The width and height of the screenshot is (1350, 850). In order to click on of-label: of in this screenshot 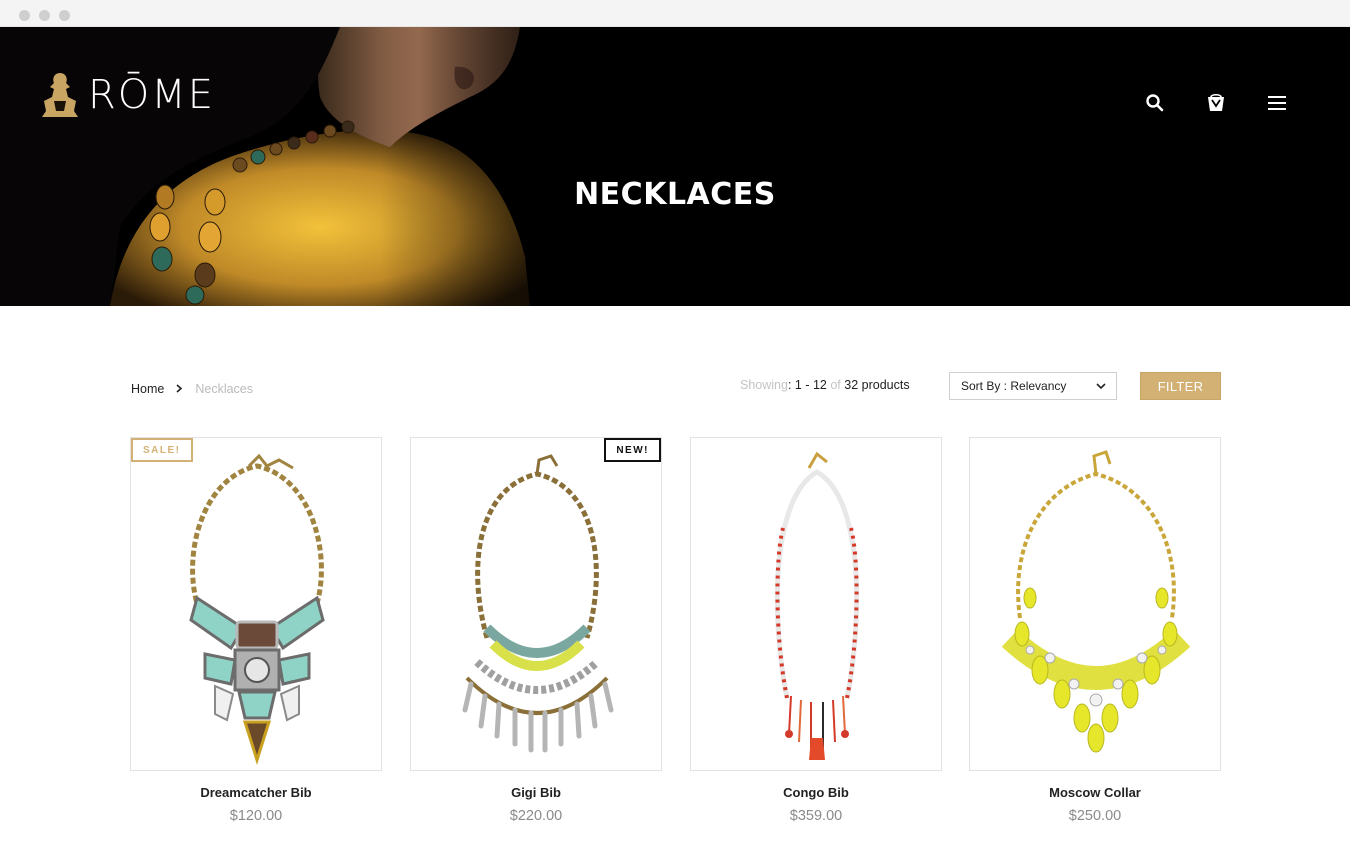, I will do `click(835, 385)`.